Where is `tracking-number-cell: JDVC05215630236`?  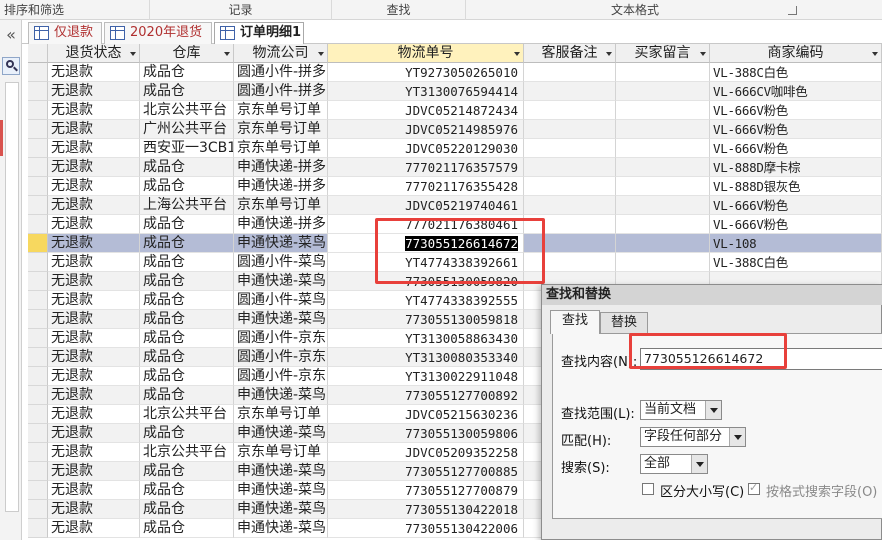 tracking-number-cell: JDVC05215630236 is located at coordinates (426, 414).